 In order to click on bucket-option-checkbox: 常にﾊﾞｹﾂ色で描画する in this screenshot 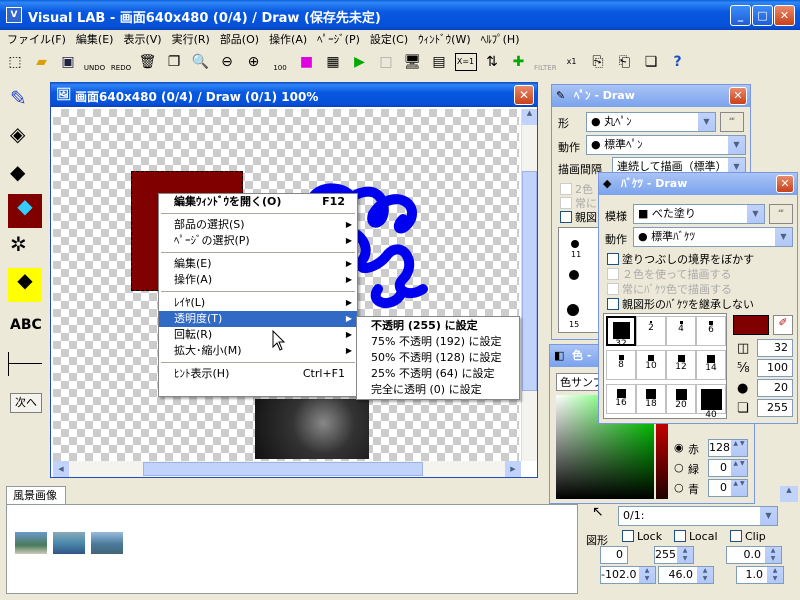, I will do `click(669, 289)`.